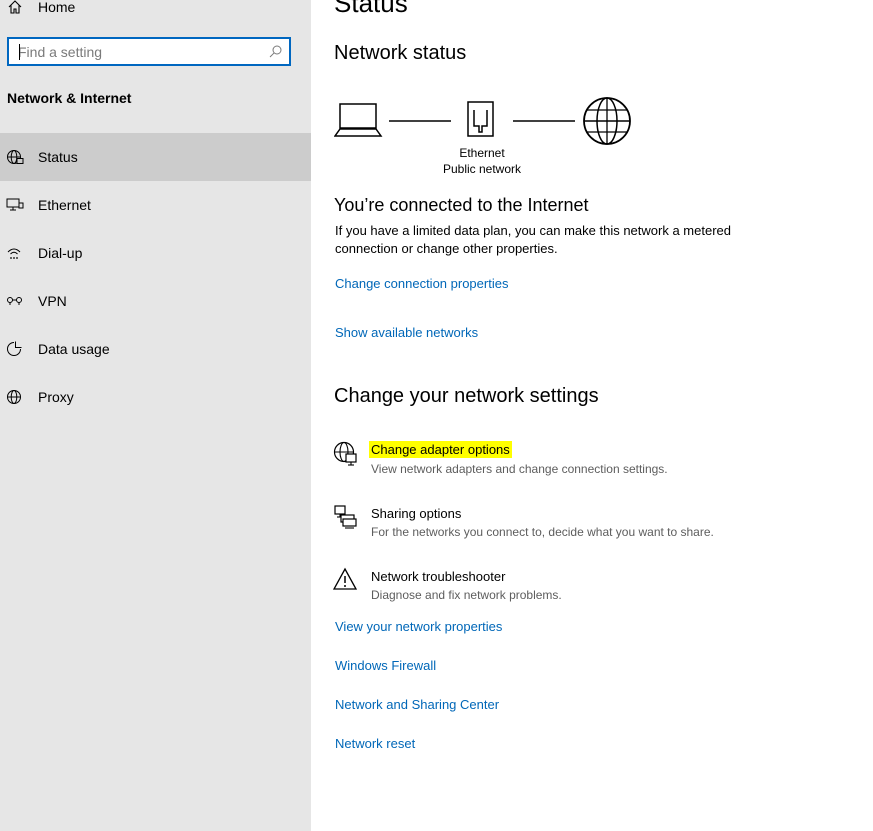 This screenshot has width=873, height=831. Describe the element at coordinates (416, 513) in the screenshot. I see `setting-title: Sharing options` at that location.